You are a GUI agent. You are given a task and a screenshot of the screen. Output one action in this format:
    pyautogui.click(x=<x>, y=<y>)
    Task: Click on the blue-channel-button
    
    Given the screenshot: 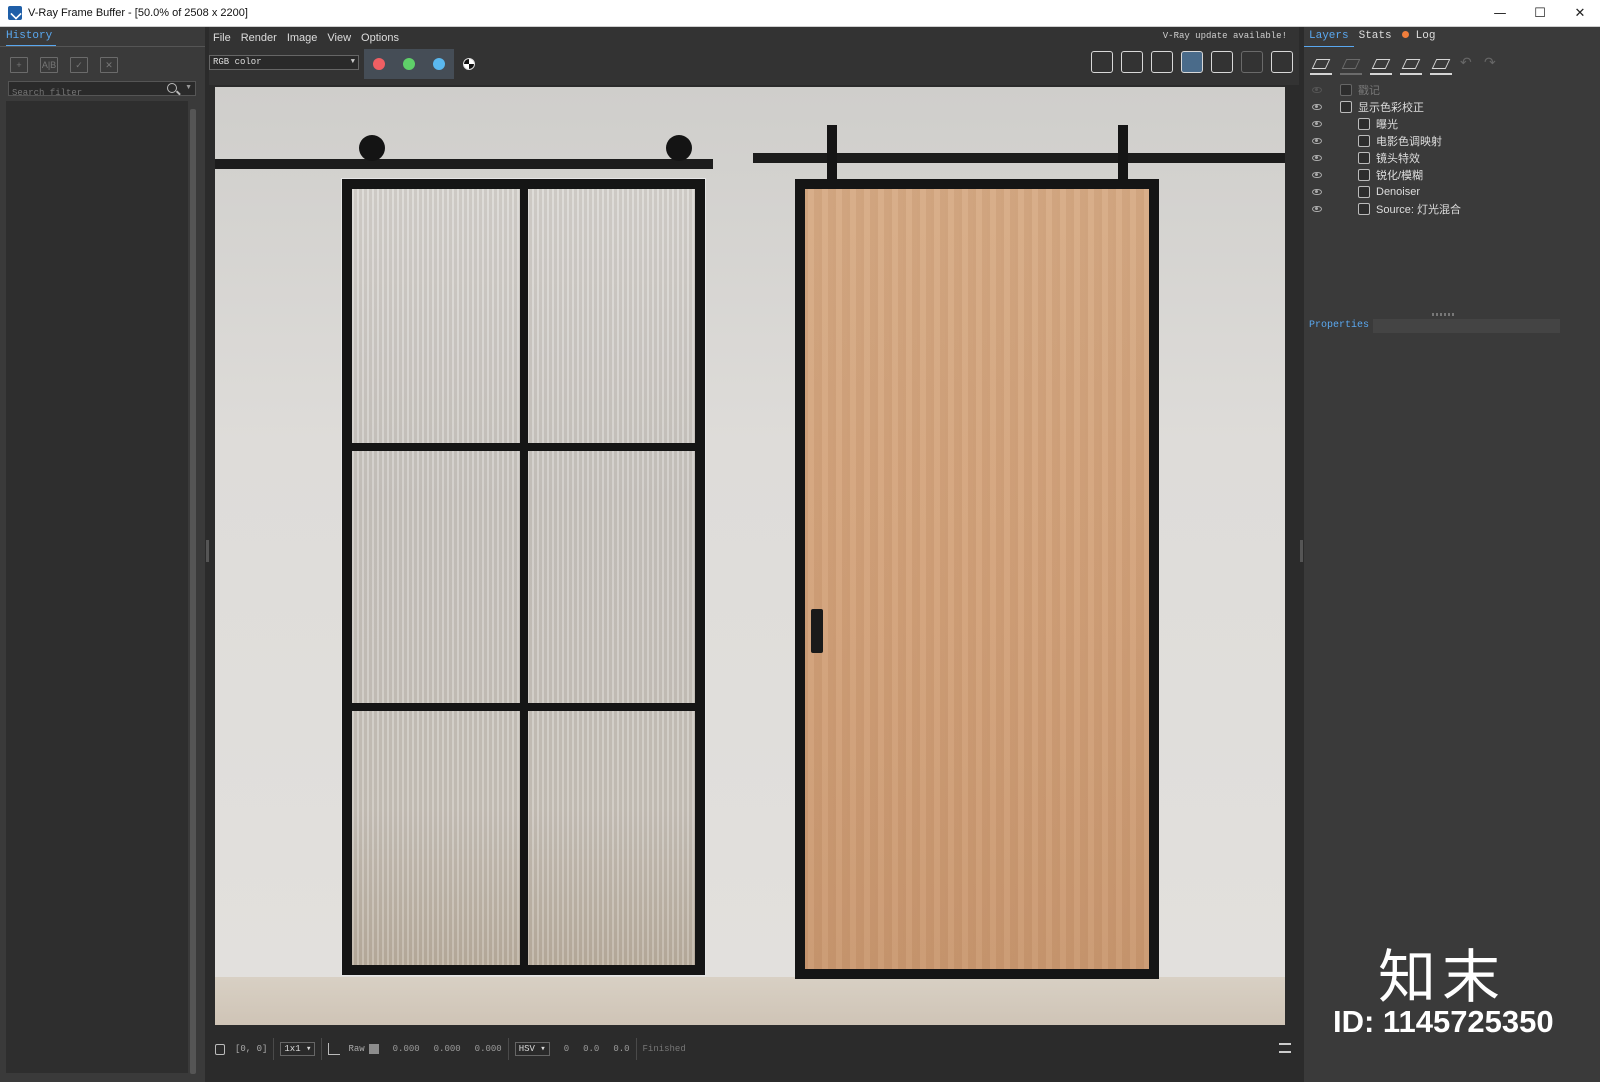 What is the action you would take?
    pyautogui.click(x=439, y=64)
    